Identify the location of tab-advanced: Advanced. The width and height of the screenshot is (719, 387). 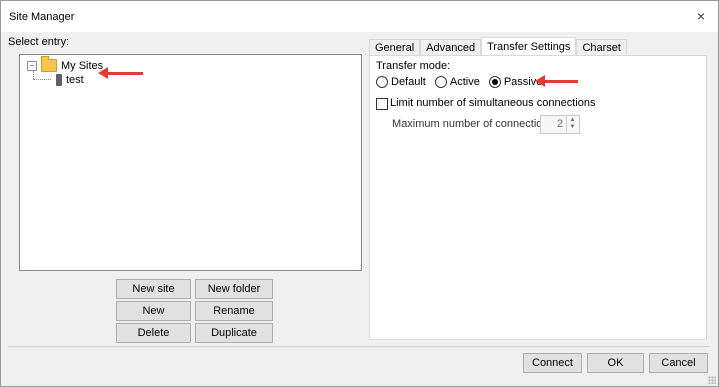
(451, 47).